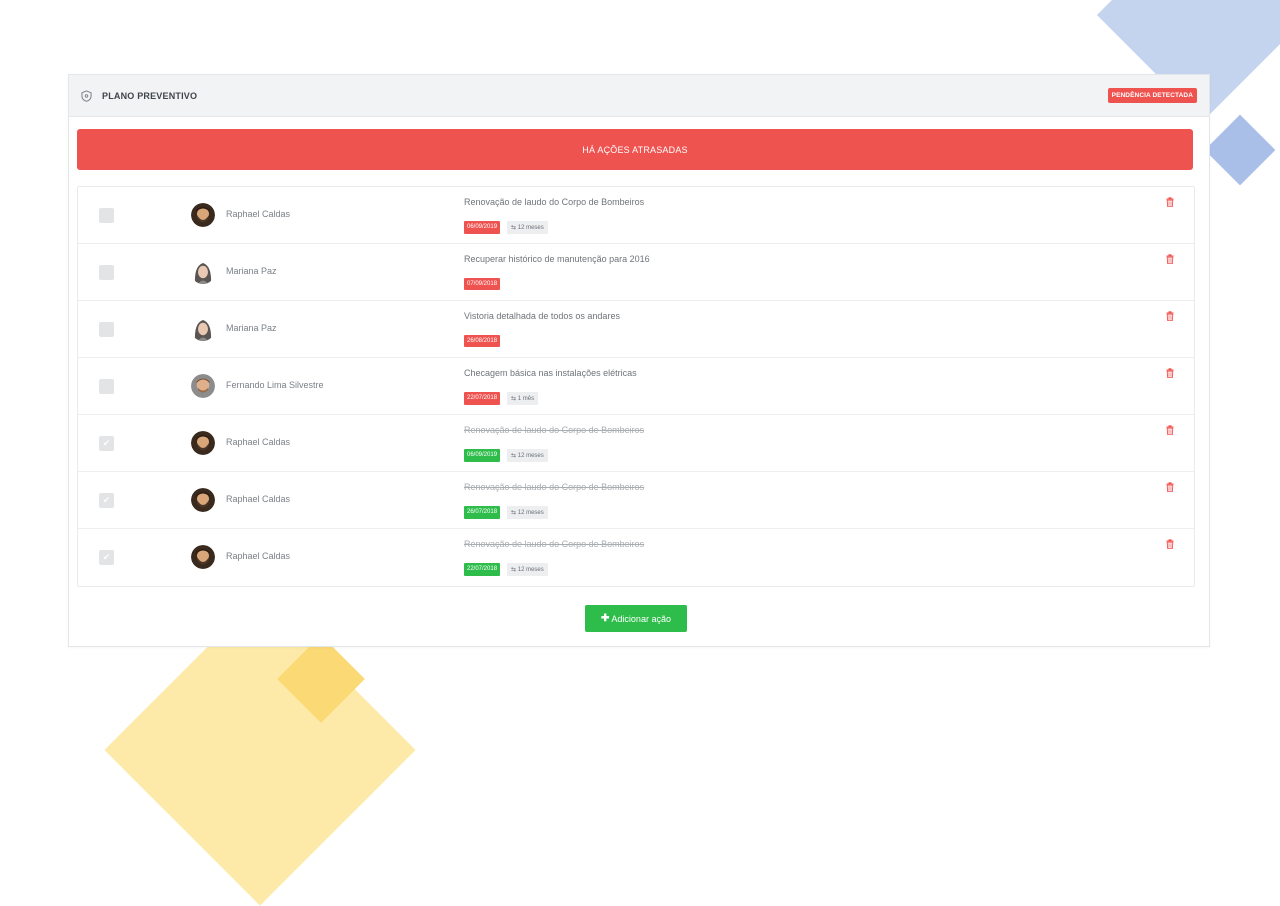 This screenshot has width=1280, height=906. Describe the element at coordinates (639, 96) in the screenshot. I see `card-header: PLANO PREVENTIVO PENDÊNCIA DETECTADA` at that location.